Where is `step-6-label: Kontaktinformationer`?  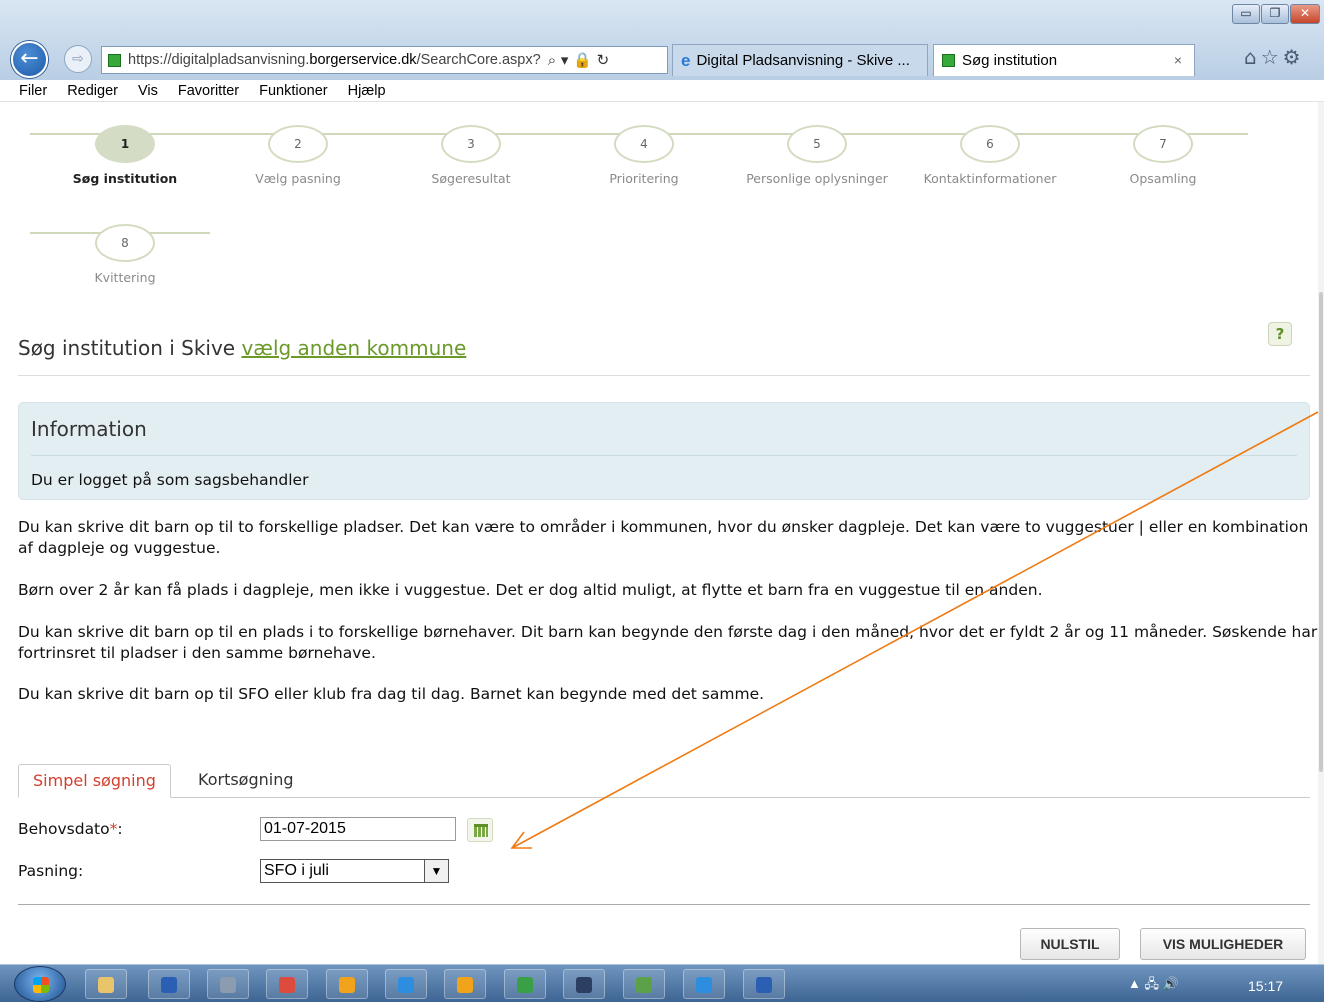
step-6-label: Kontaktinformationer is located at coordinates (990, 178).